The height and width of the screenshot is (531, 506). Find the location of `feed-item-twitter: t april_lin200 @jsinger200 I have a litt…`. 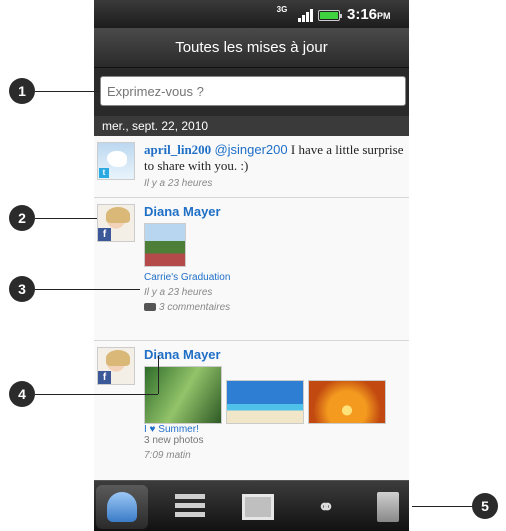

feed-item-twitter: t april_lin200 @jsinger200 I have a litt… is located at coordinates (251, 167).